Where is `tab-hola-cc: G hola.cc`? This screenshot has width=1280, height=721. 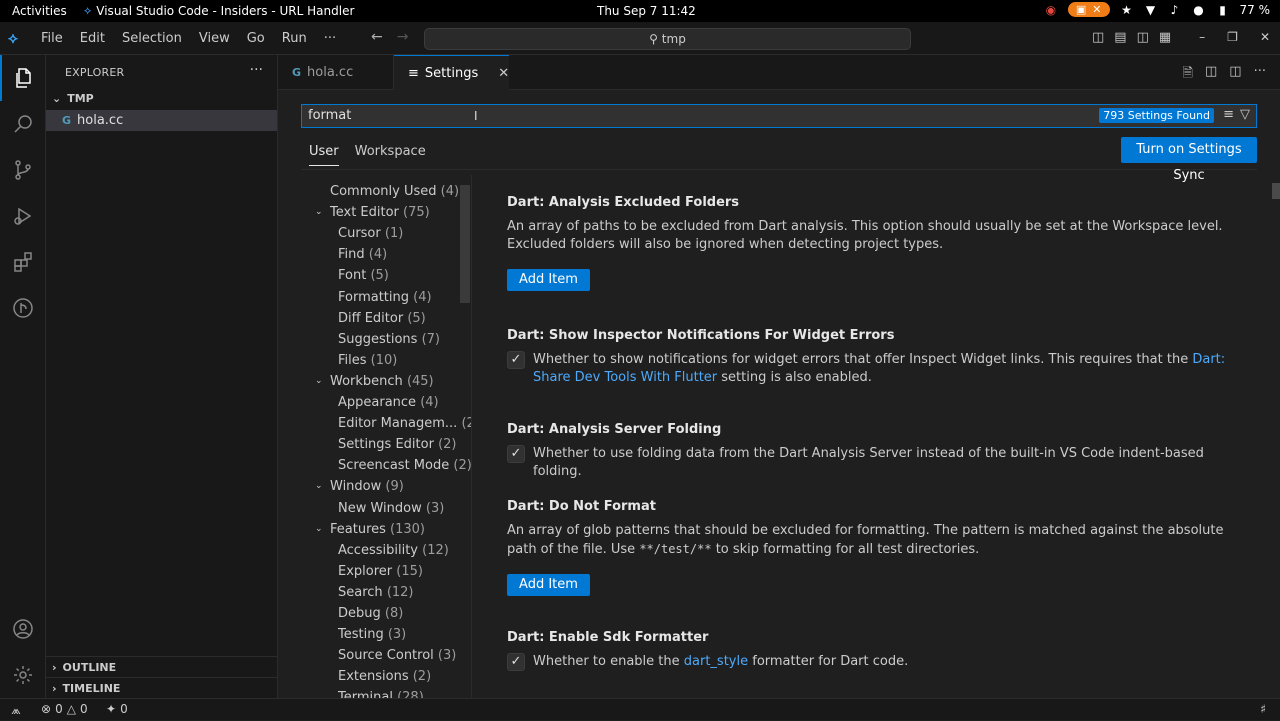 tab-hola-cc: G hola.cc is located at coordinates (336, 72).